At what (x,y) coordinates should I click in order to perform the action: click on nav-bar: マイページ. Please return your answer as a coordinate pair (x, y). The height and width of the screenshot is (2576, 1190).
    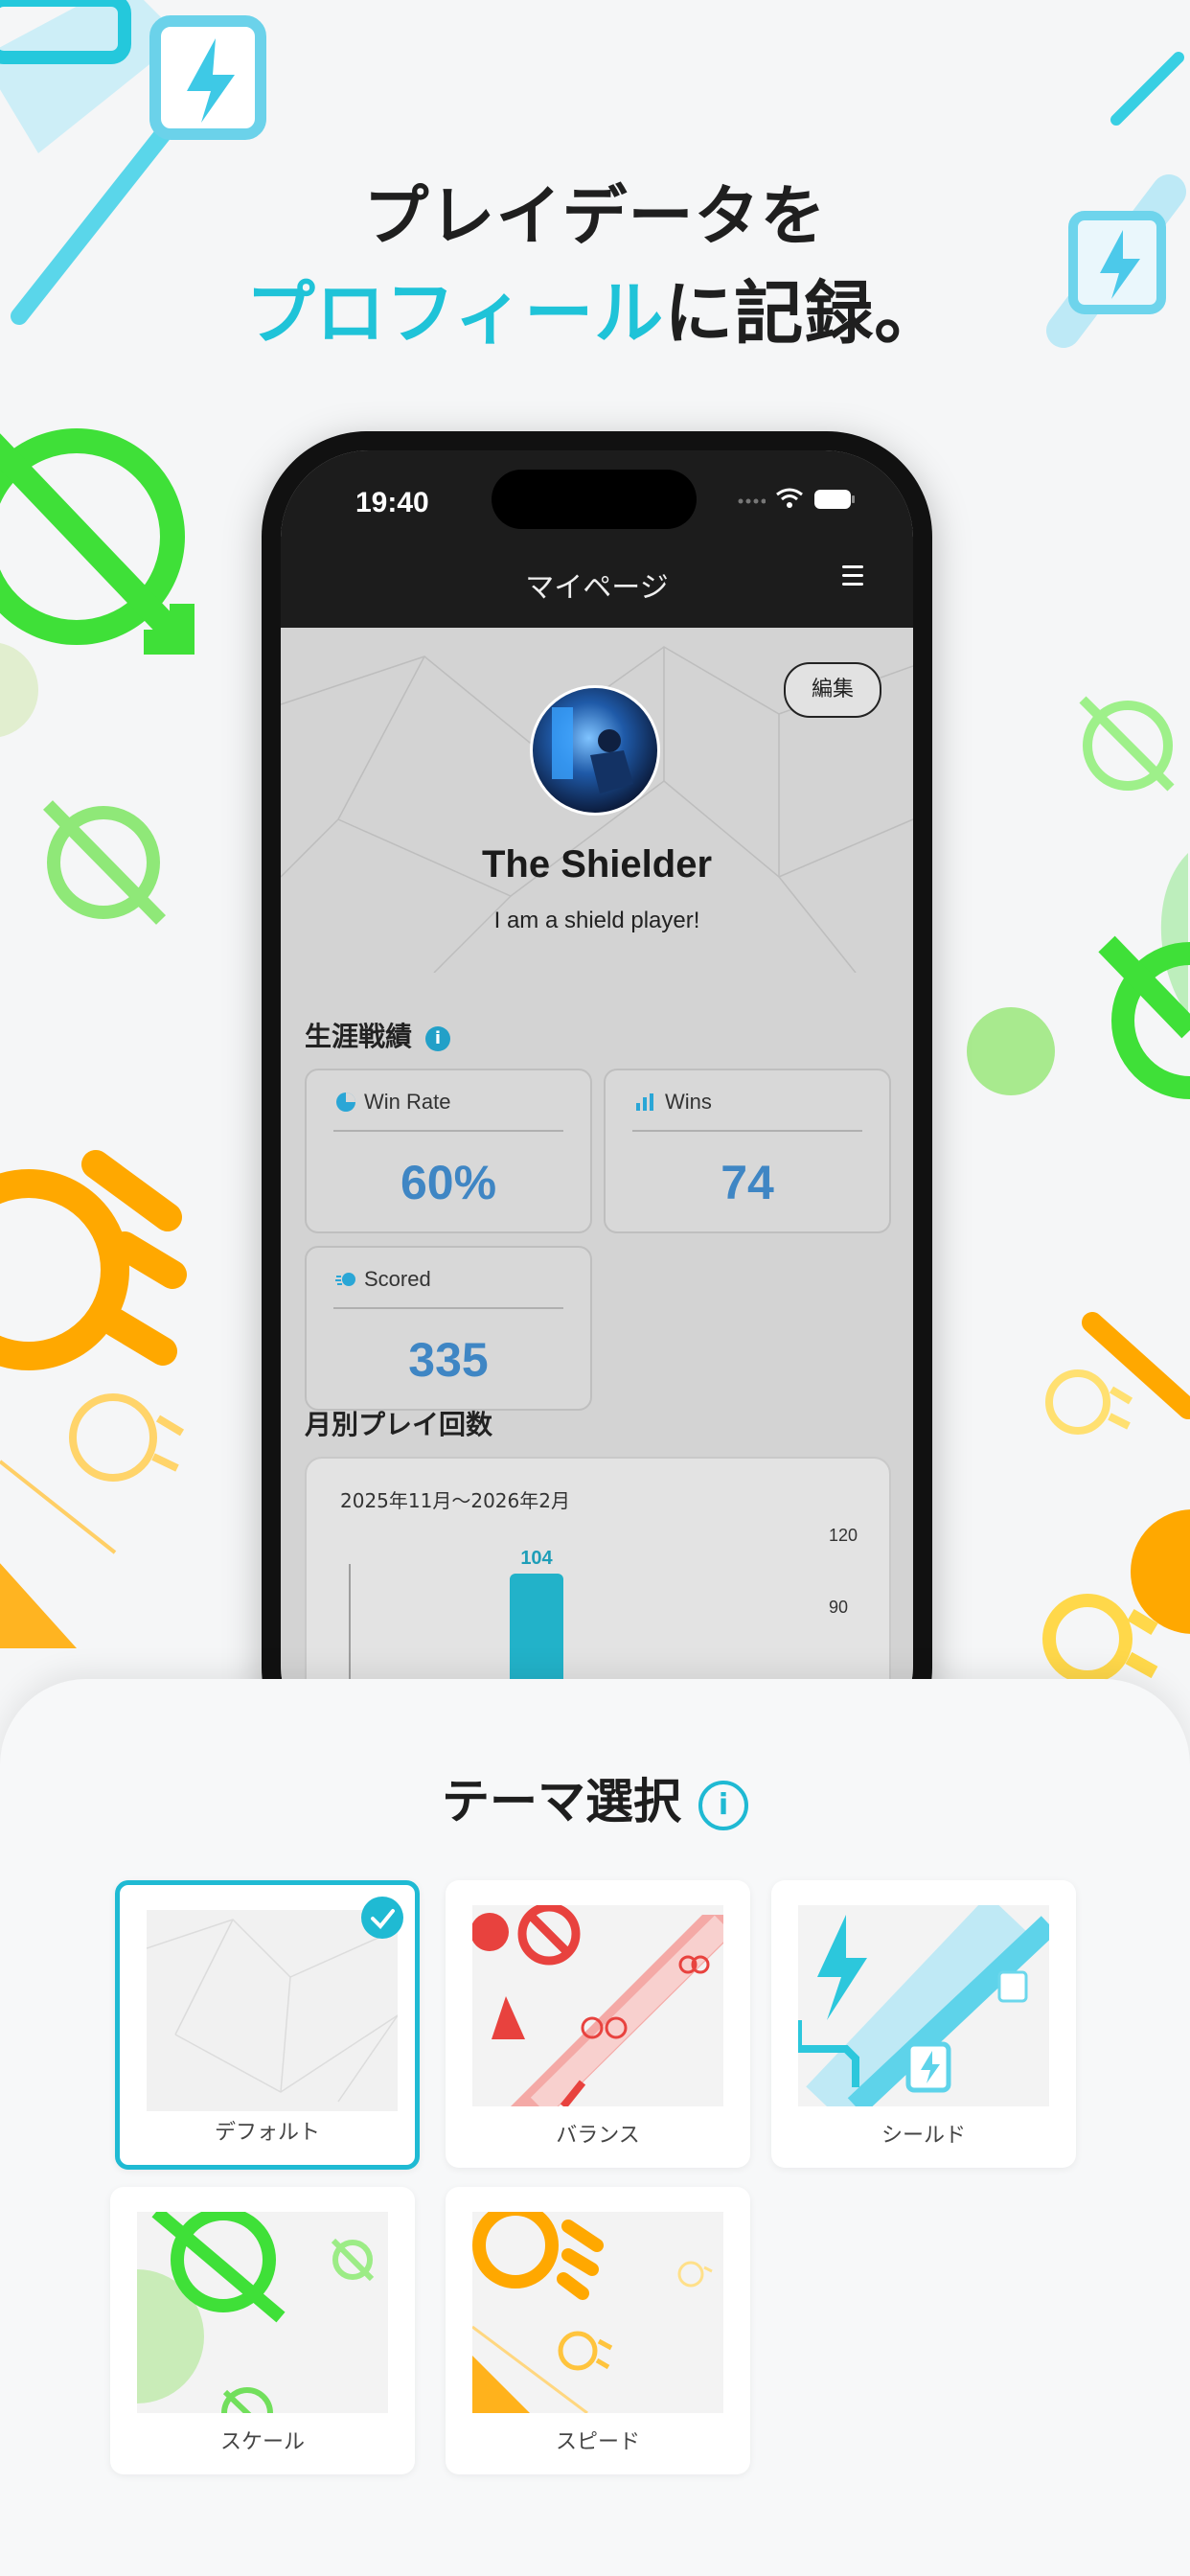
    Looking at the image, I should click on (597, 582).